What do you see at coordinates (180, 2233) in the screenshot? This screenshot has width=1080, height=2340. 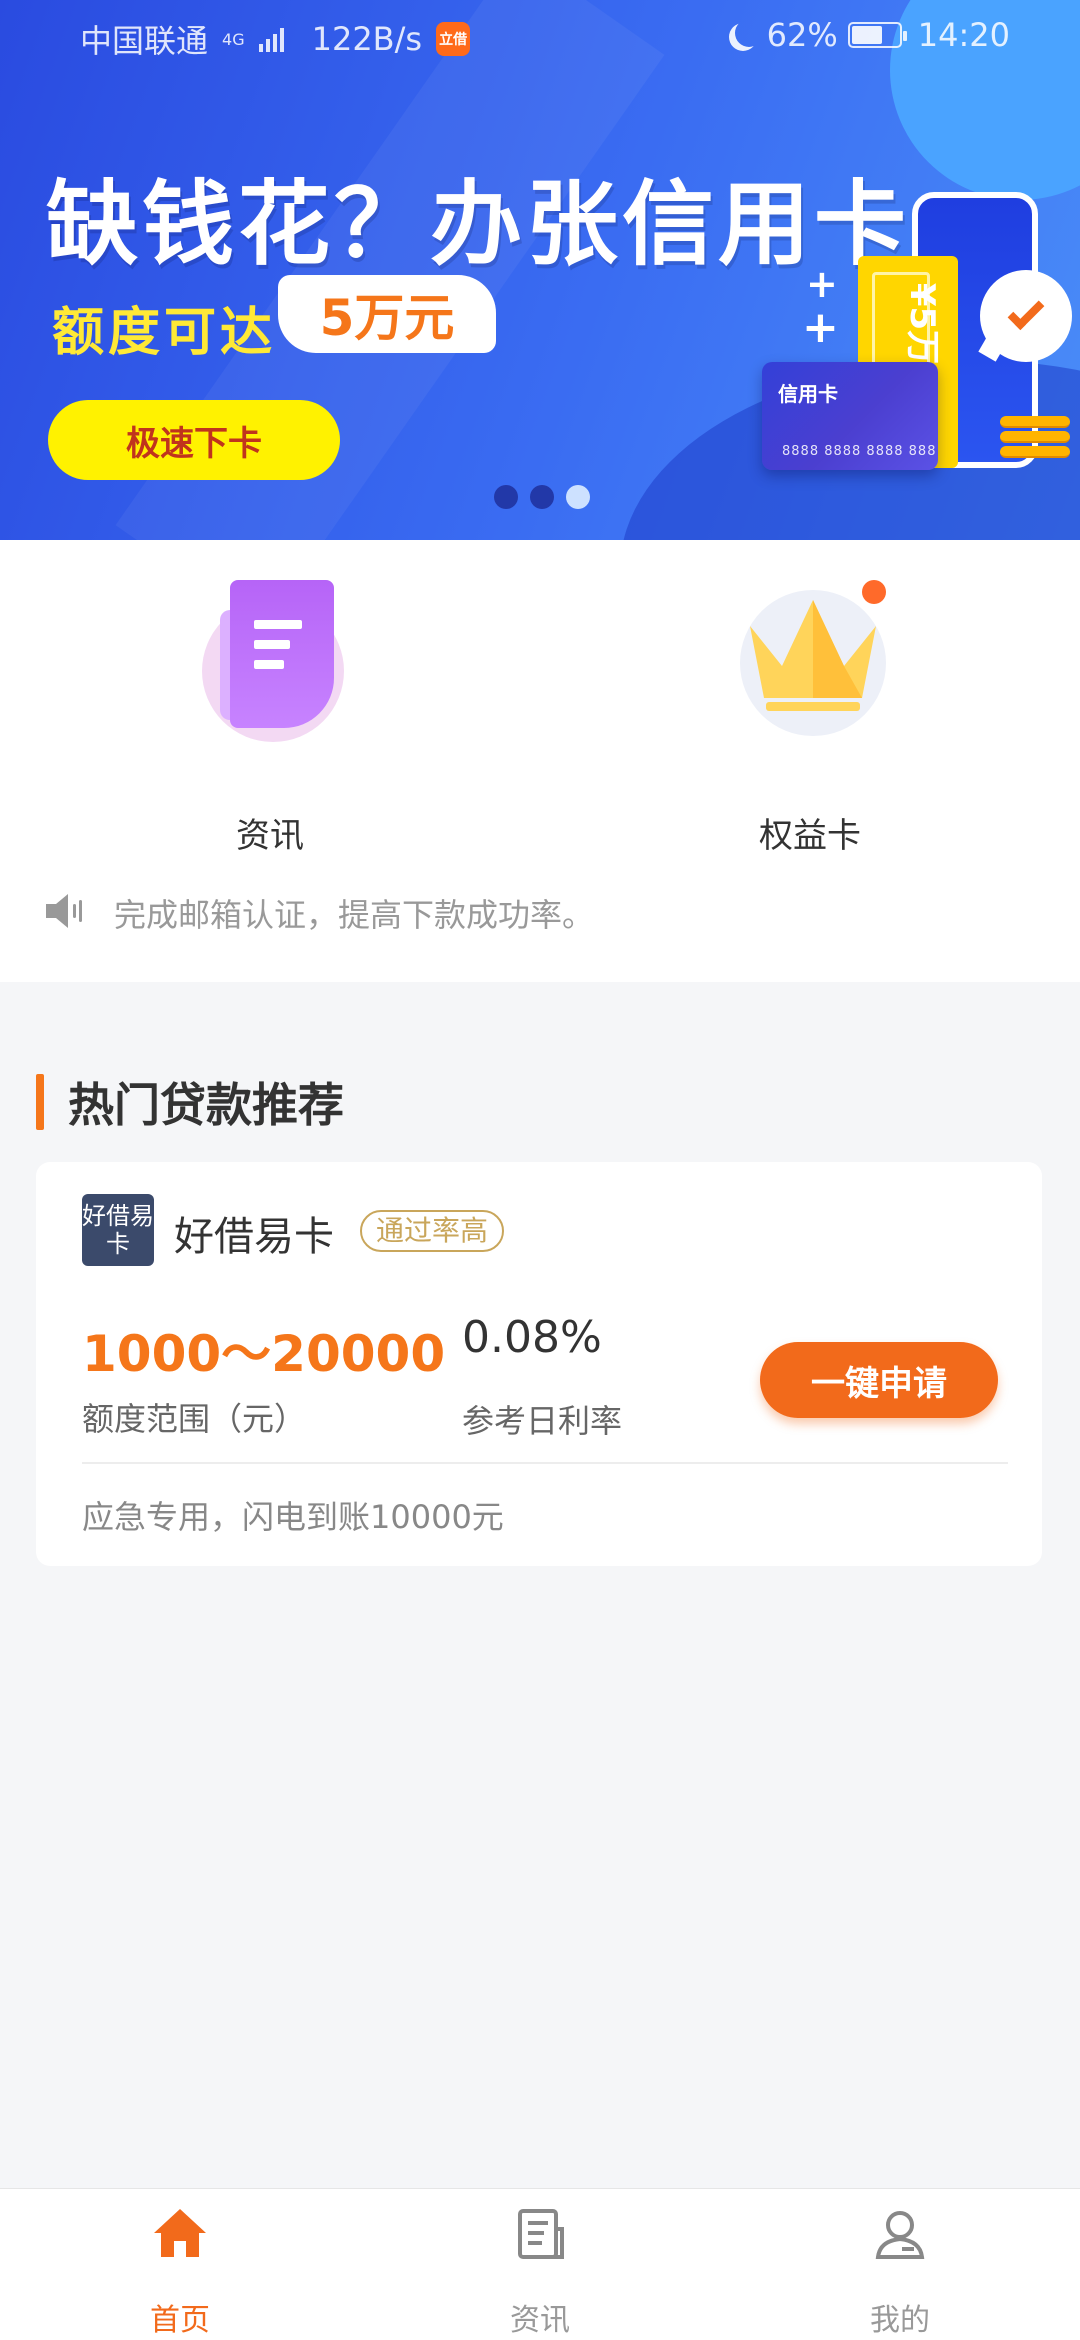 I see `home-icon` at bounding box center [180, 2233].